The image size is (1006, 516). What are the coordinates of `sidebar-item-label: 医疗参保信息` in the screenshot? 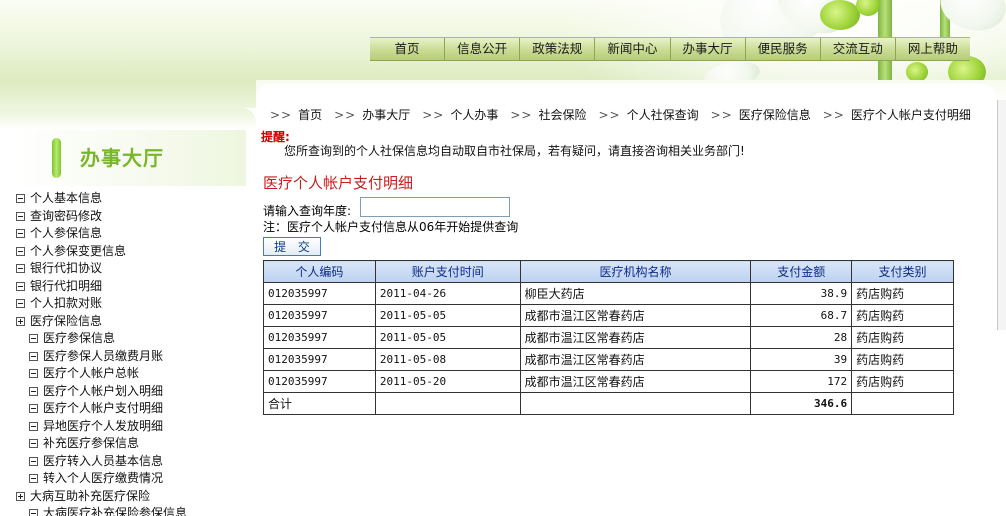 It's located at (79, 338).